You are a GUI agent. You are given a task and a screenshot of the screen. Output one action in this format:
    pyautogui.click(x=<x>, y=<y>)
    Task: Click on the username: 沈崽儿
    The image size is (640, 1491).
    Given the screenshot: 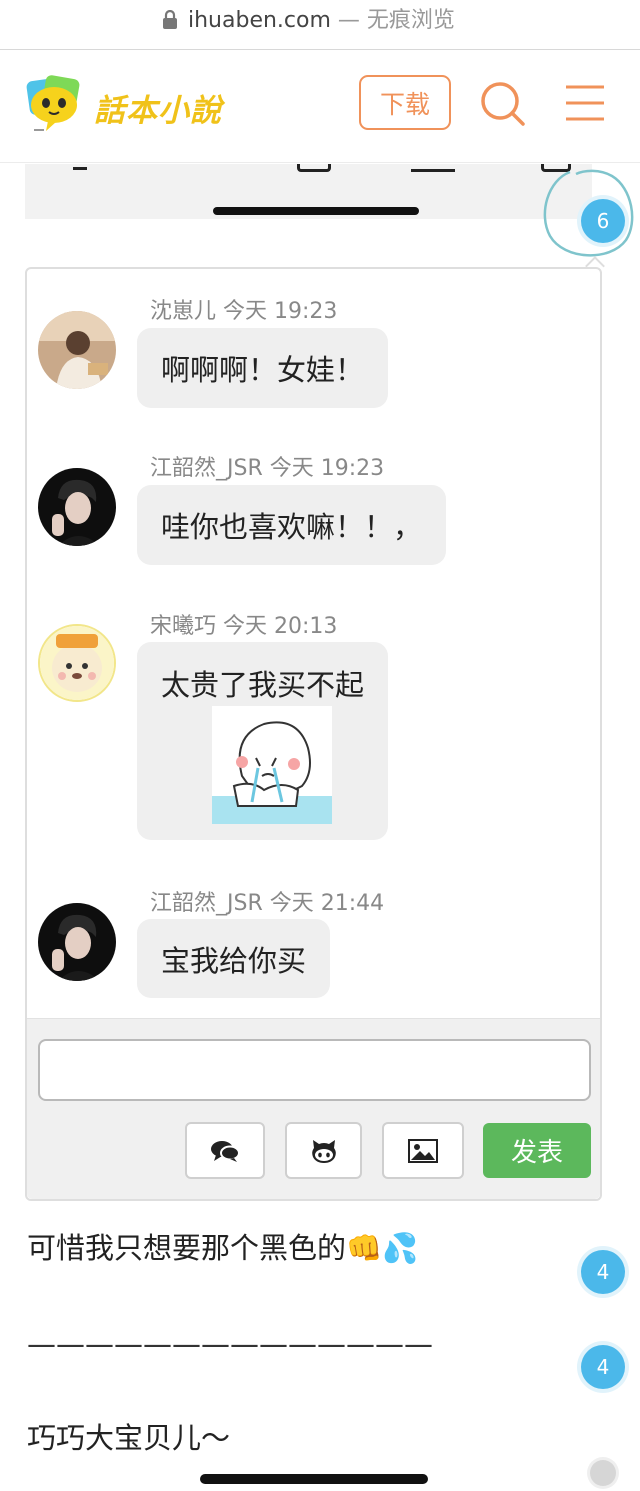 What is the action you would take?
    pyautogui.click(x=183, y=311)
    